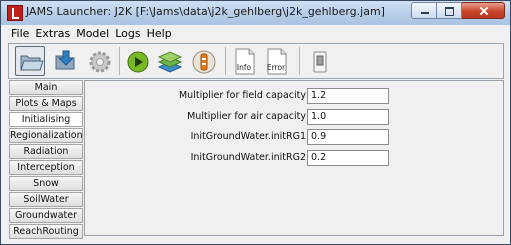 Image resolution: width=511 pixels, height=245 pixels. Describe the element at coordinates (348, 137) in the screenshot. I see `init-rg1-input: 0.9` at that location.